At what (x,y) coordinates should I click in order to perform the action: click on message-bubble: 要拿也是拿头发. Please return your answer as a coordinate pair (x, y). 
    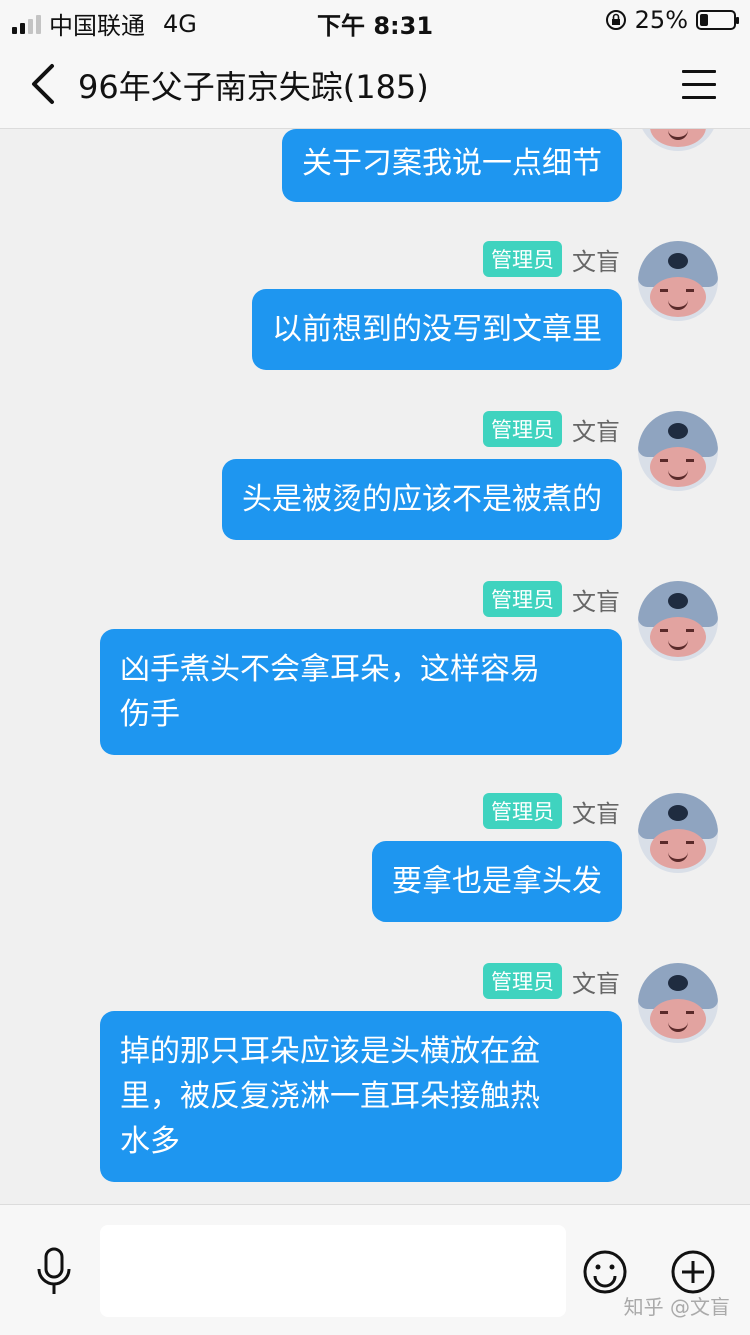
    Looking at the image, I should click on (497, 881).